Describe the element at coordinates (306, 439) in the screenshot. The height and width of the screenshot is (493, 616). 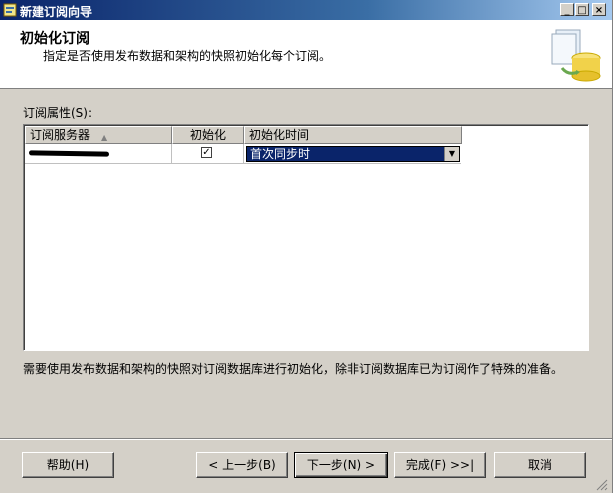
I see `footer-divider` at that location.